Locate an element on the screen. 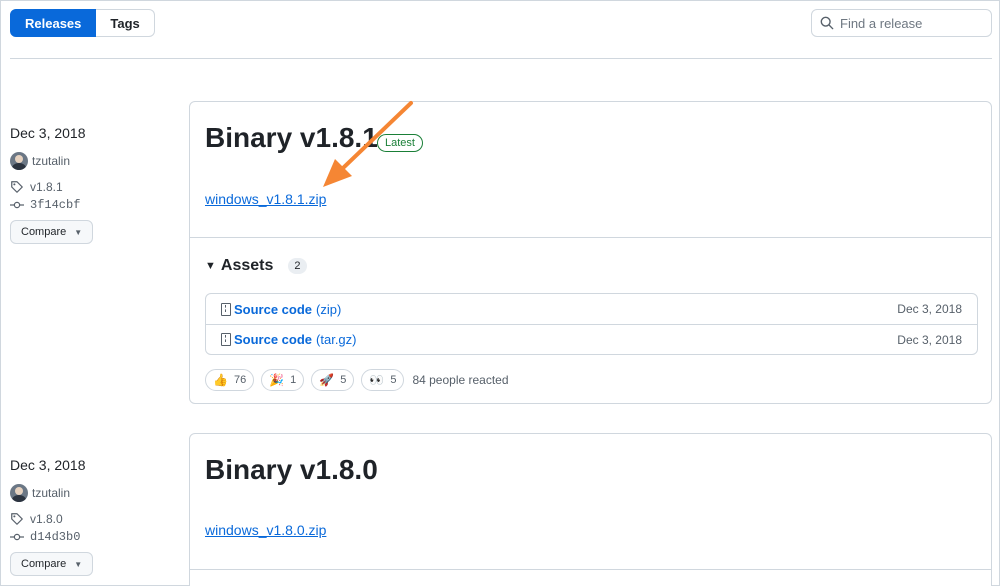 The image size is (1000, 586). asset-row: Source code (zip) Dec 3, 2018 is located at coordinates (591, 309).